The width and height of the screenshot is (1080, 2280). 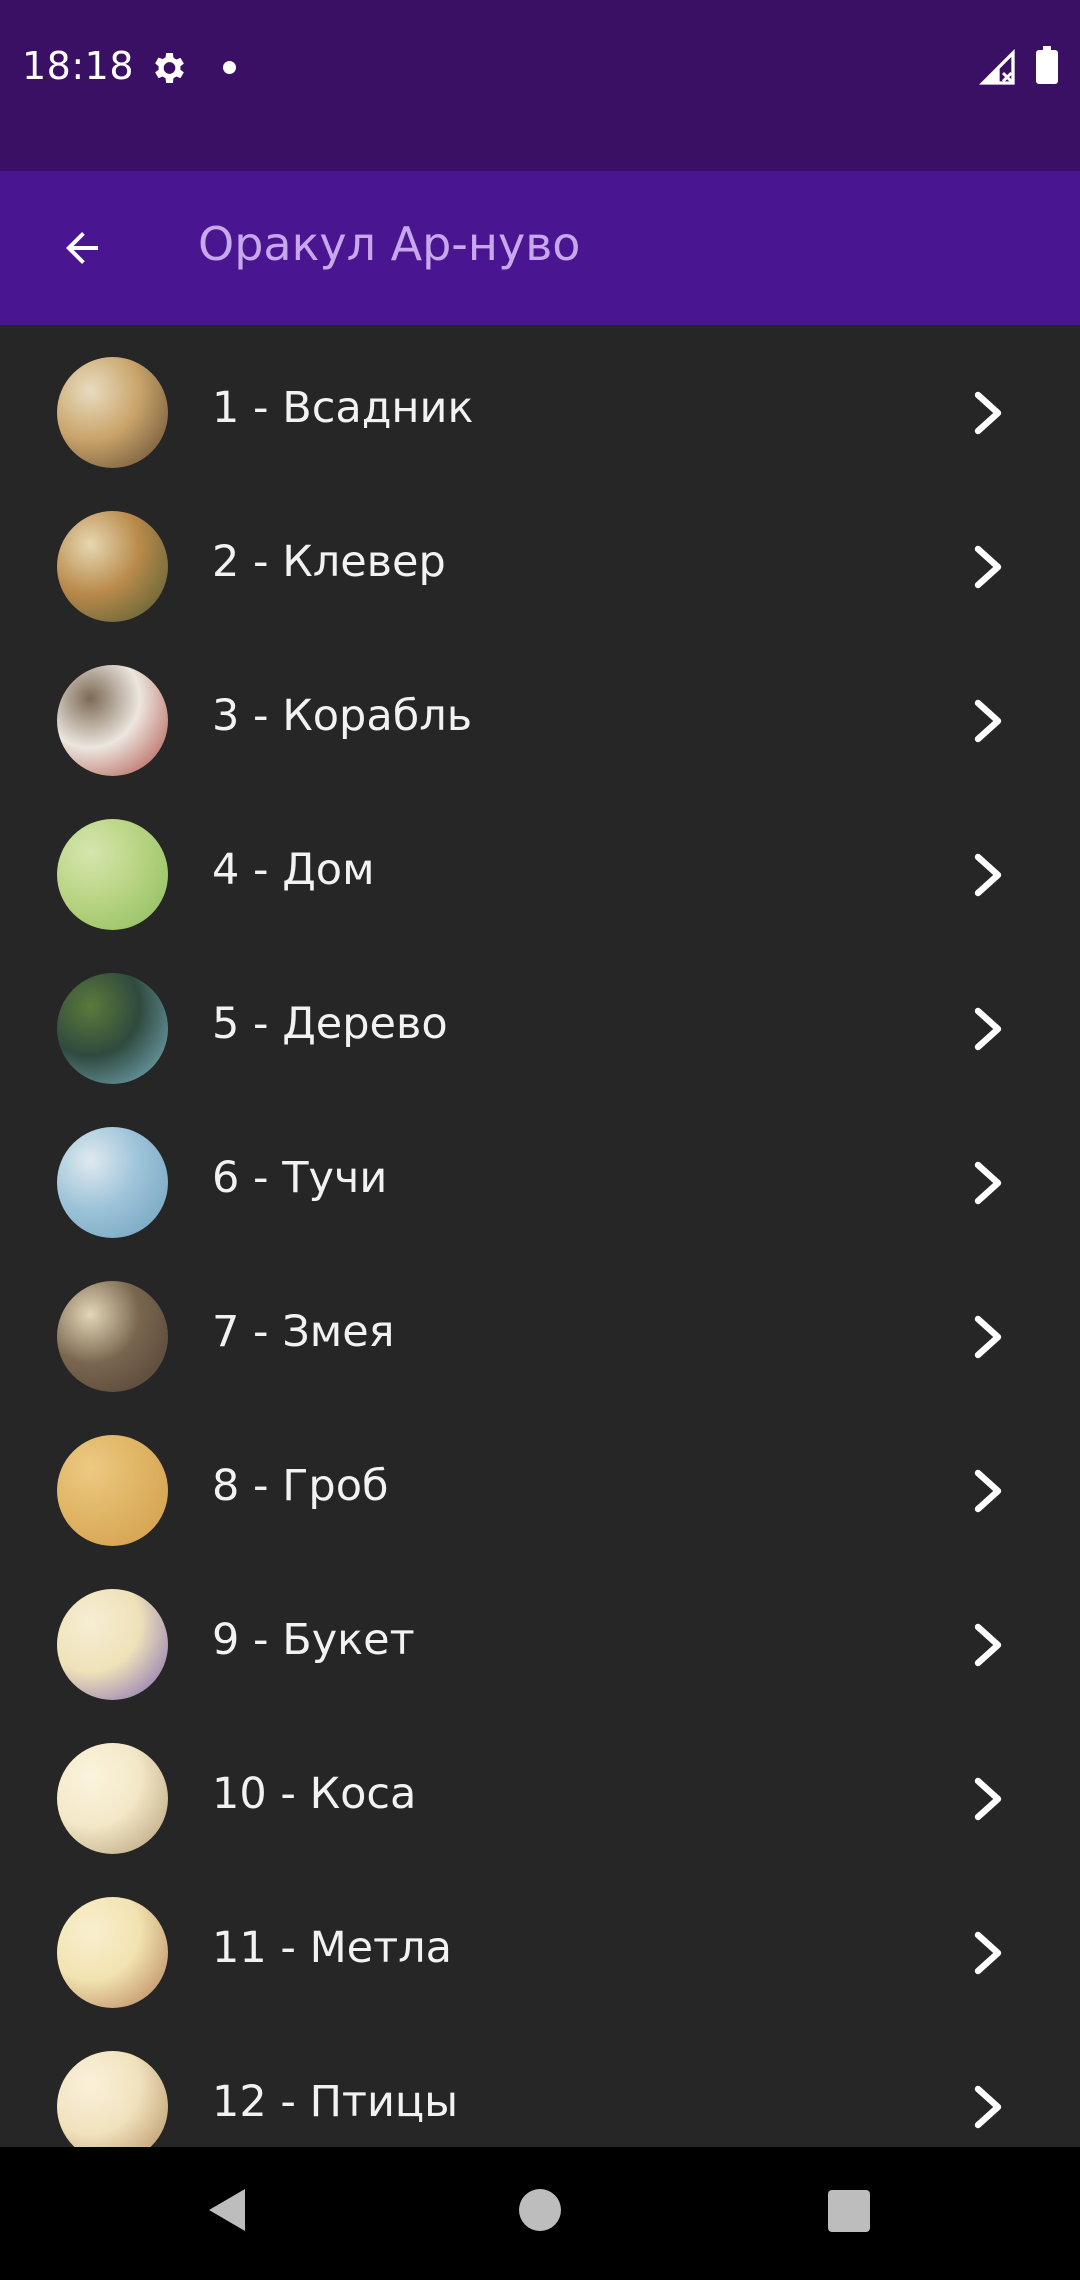 I want to click on list-item: 3 - Корабль, so click(x=540, y=710).